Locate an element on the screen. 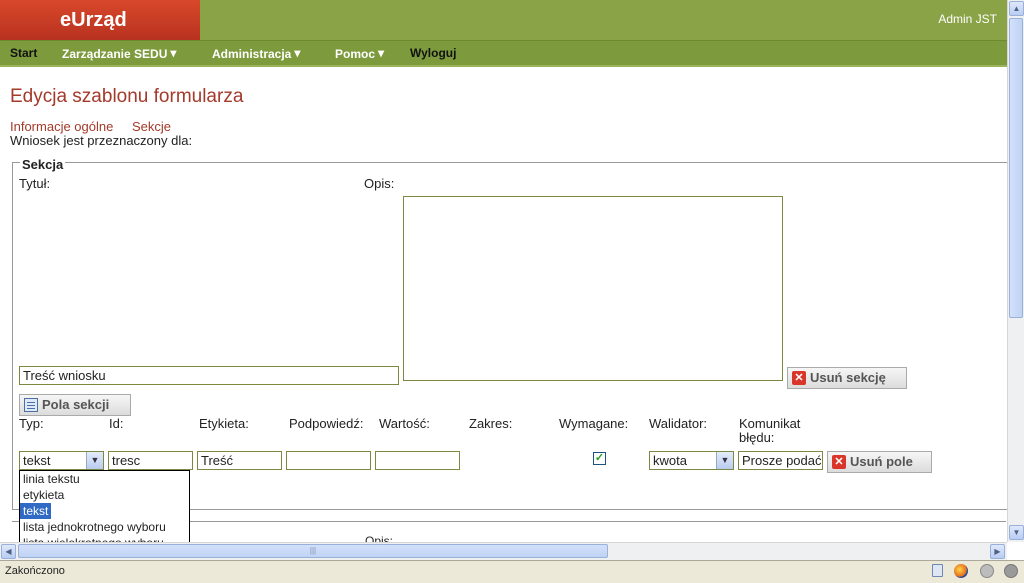  firefox-icon is located at coordinates (961, 571).